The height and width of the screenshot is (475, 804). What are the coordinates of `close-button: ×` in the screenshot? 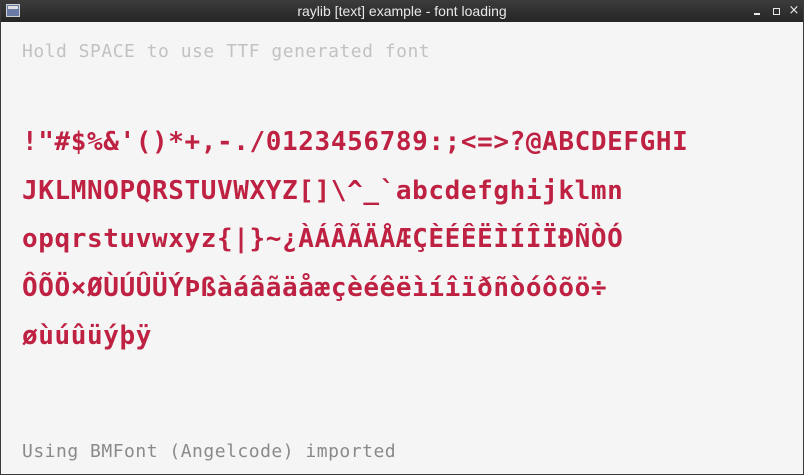 It's located at (794, 11).